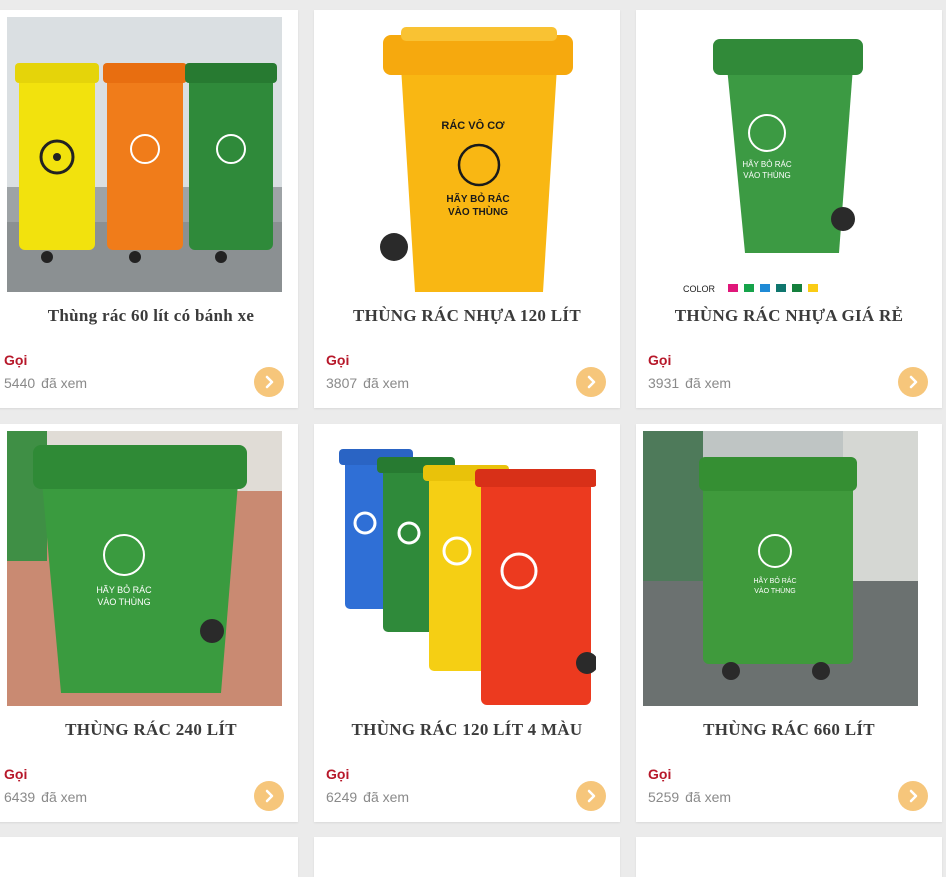 The height and width of the screenshot is (877, 946). Describe the element at coordinates (151, 730) in the screenshot. I see `product-title: THÙNG RÁC 240 LÍT` at that location.